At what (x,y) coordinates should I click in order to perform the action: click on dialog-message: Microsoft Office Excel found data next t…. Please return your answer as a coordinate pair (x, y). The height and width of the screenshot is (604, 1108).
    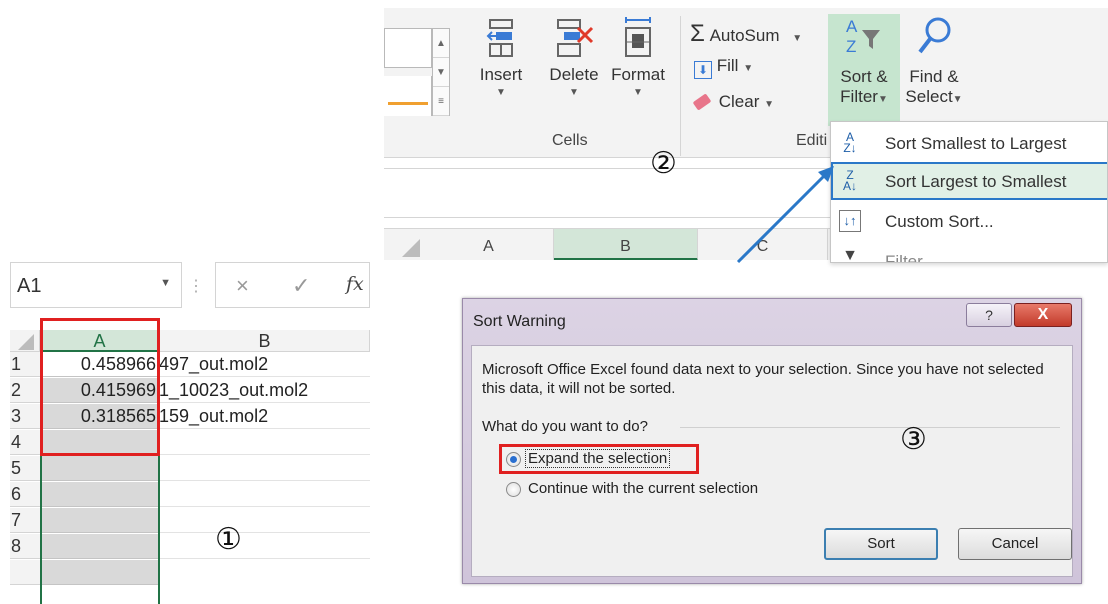
    Looking at the image, I should click on (763, 379).